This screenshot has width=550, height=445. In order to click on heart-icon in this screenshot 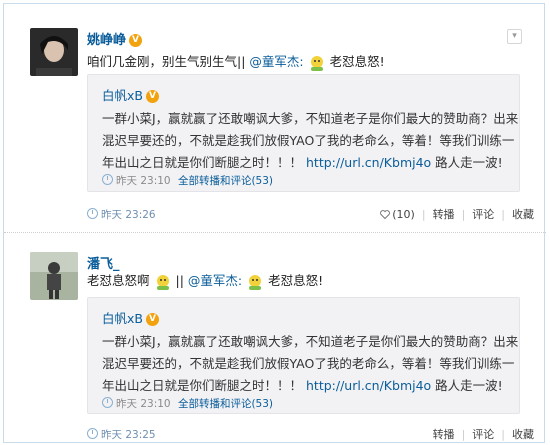, I will do `click(385, 214)`.